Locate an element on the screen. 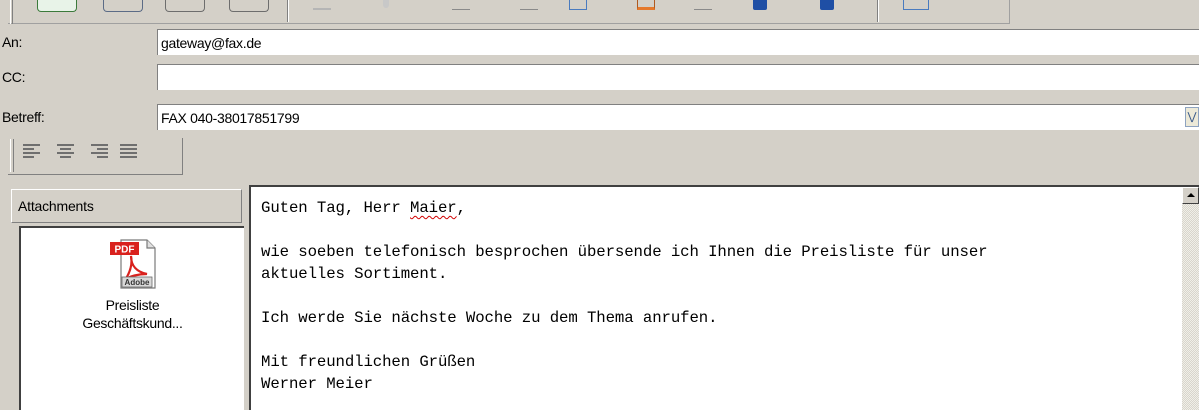 This screenshot has width=1199, height=410. cc-label: CC: is located at coordinates (78, 77).